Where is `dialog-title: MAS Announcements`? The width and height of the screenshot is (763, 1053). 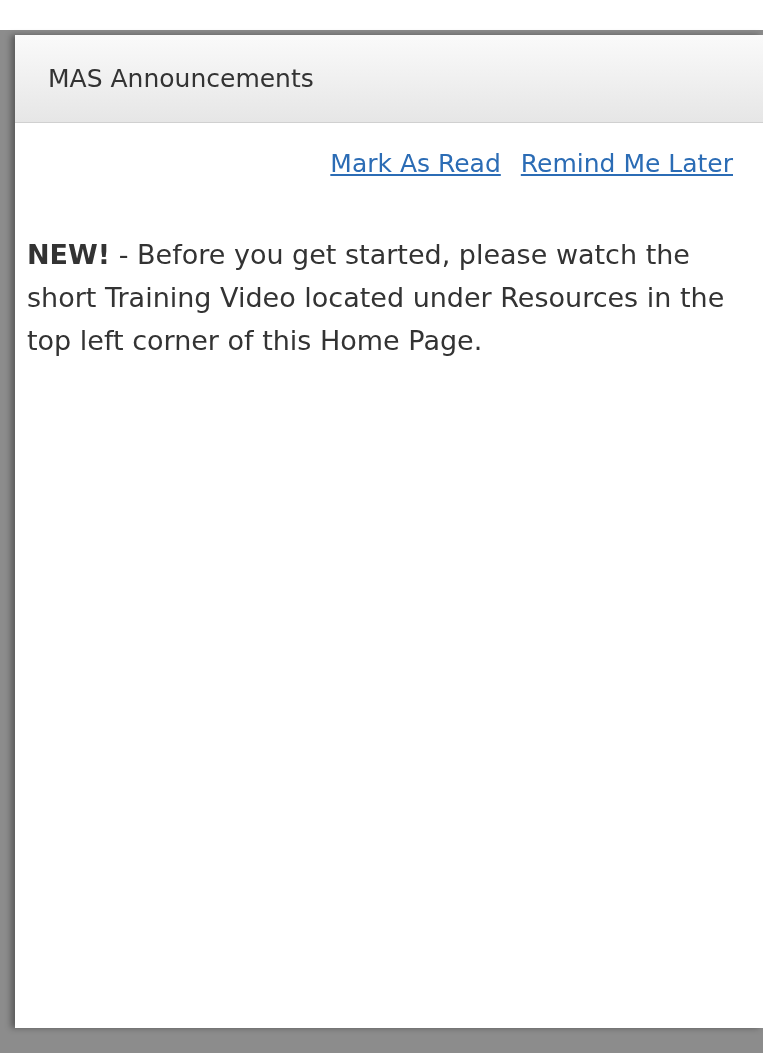 dialog-title: MAS Announcements is located at coordinates (181, 78).